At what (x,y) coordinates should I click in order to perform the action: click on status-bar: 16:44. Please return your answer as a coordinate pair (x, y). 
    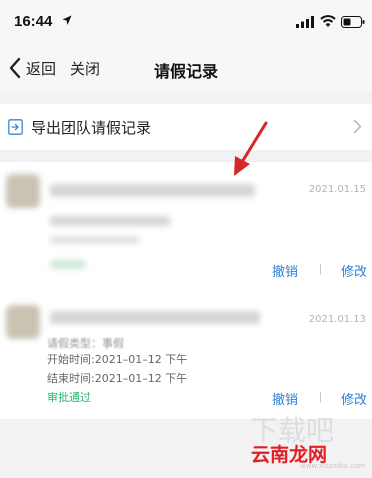
    Looking at the image, I should click on (186, 22).